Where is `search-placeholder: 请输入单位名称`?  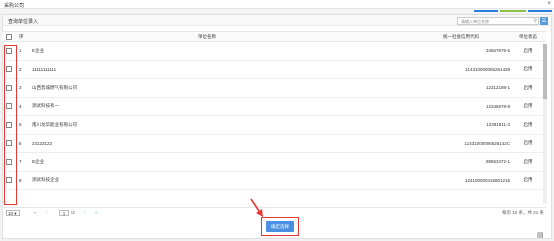
search-placeholder: 请输入单位名称 is located at coordinates (475, 21).